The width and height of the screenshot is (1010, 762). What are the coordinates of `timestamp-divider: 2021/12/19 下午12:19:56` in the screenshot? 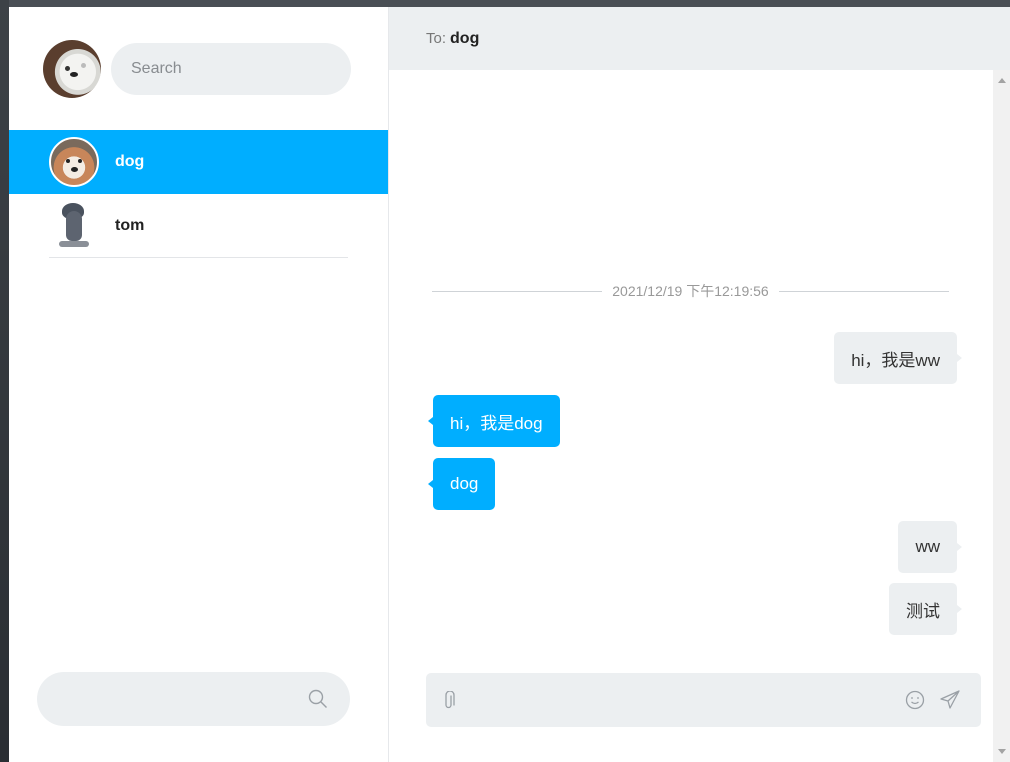 It's located at (690, 291).